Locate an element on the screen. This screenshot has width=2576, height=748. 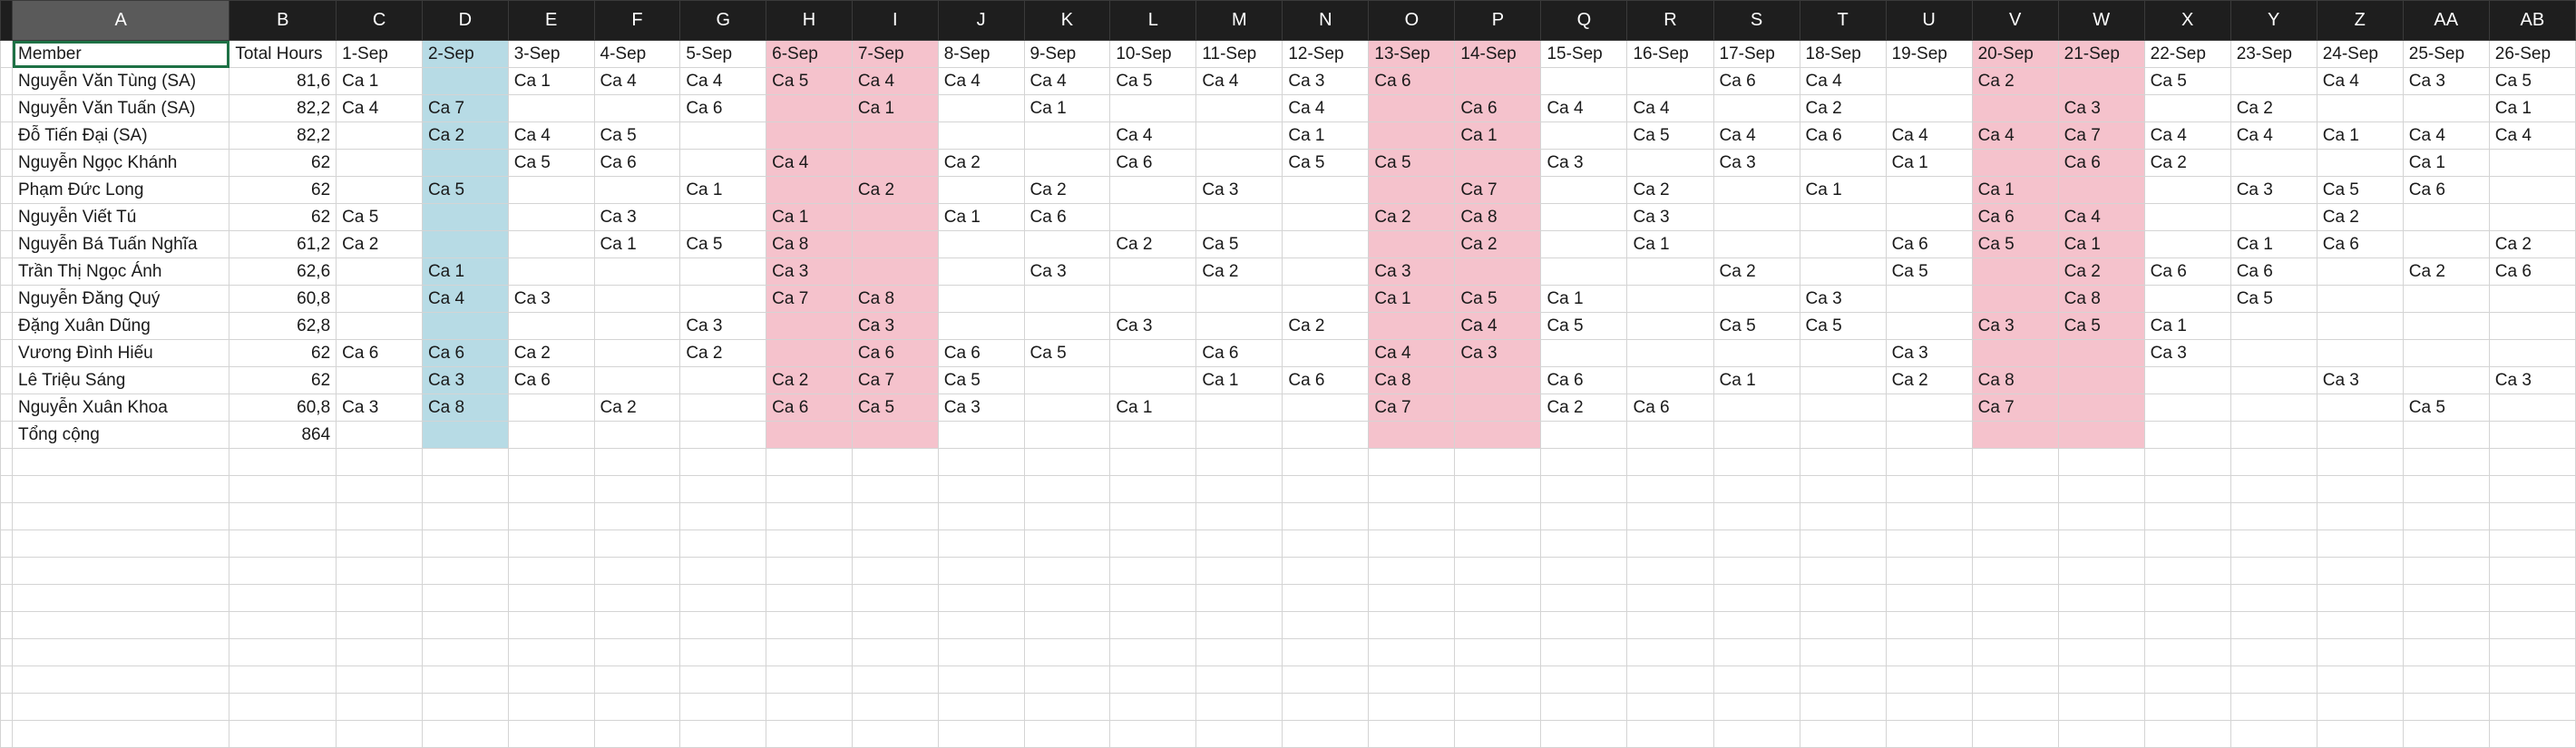
cell-w17 is located at coordinates (2101, 489).